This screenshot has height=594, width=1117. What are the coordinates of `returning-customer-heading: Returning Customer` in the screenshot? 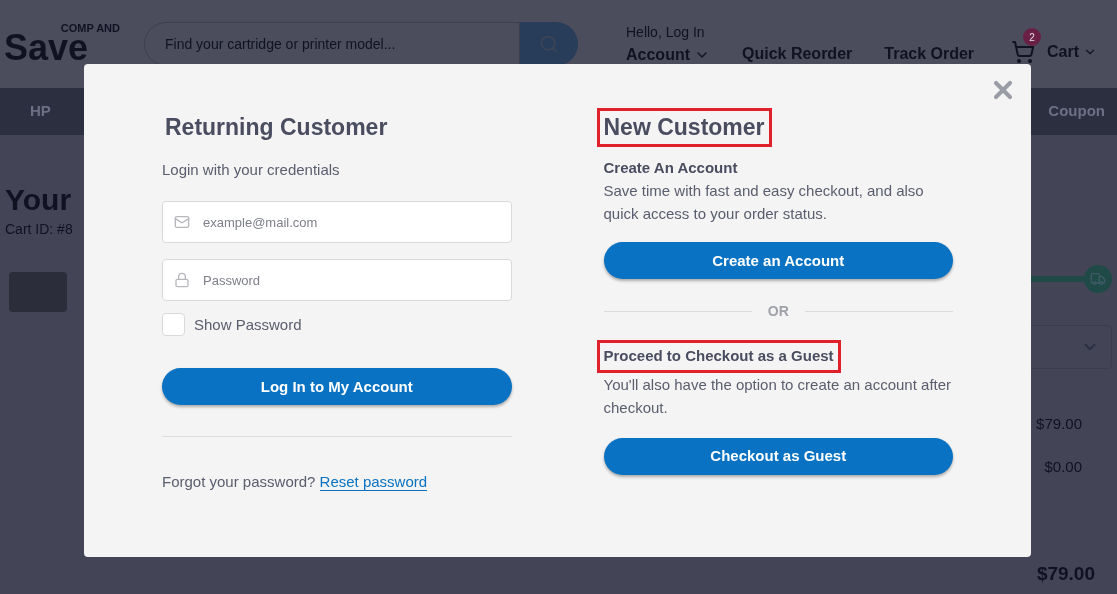 It's located at (276, 127).